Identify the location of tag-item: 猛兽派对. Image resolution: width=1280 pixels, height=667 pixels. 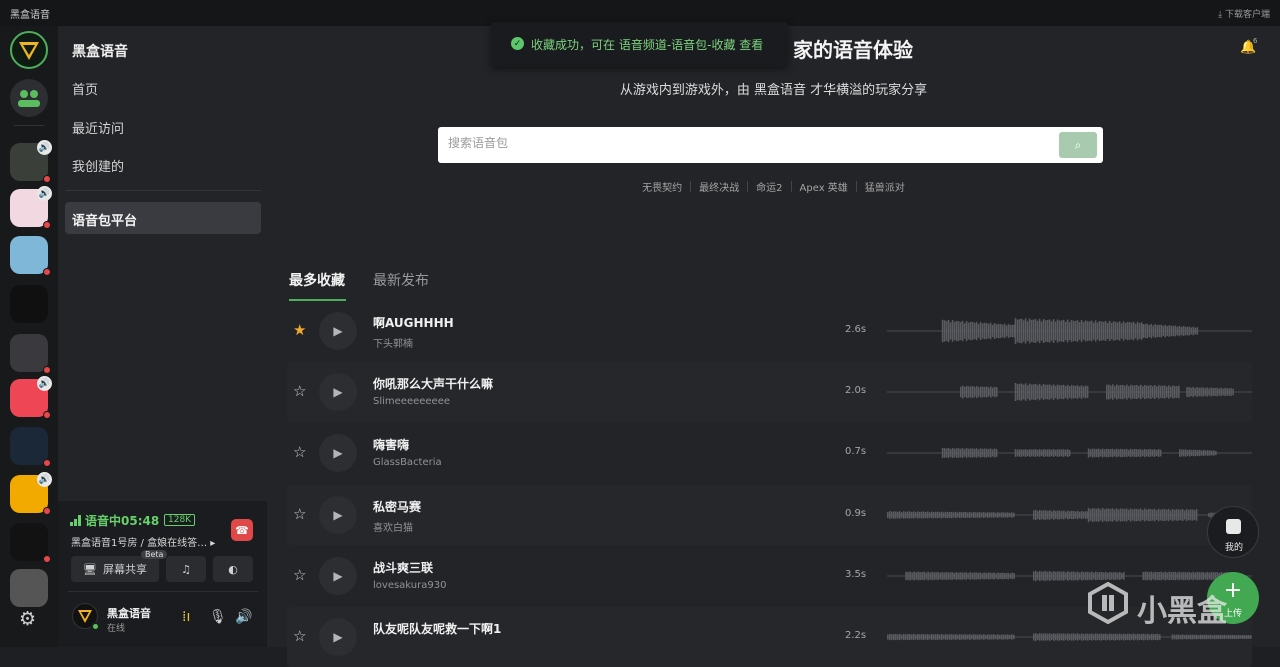
(885, 186).